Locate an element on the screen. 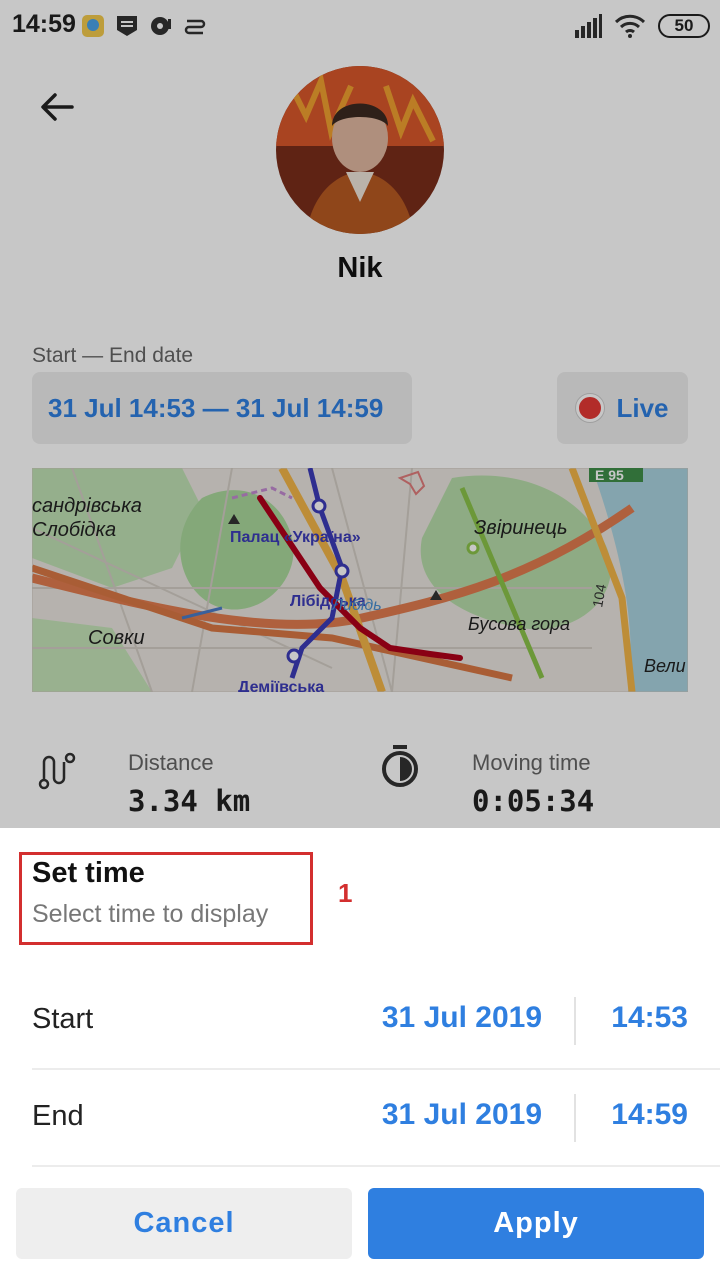  divider is located at coordinates (376, 1166).